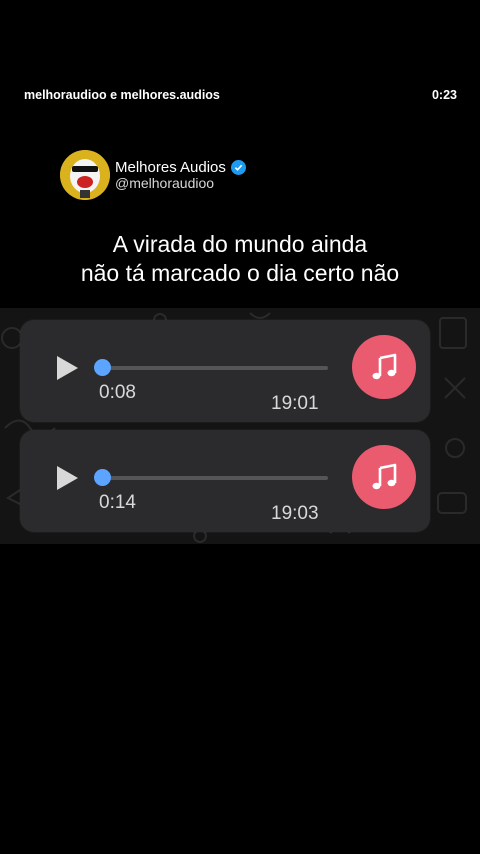  I want to click on audio-duration: 0:08, so click(117, 392).